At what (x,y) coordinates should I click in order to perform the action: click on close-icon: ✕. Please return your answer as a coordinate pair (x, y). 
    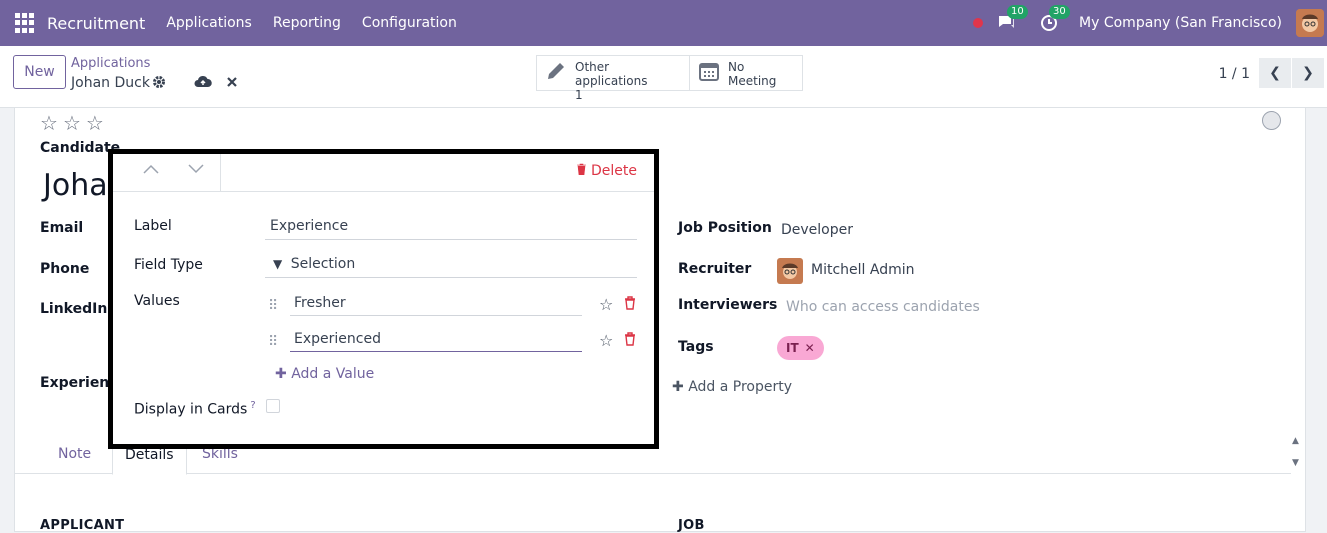
    Looking at the image, I should click on (810, 348).